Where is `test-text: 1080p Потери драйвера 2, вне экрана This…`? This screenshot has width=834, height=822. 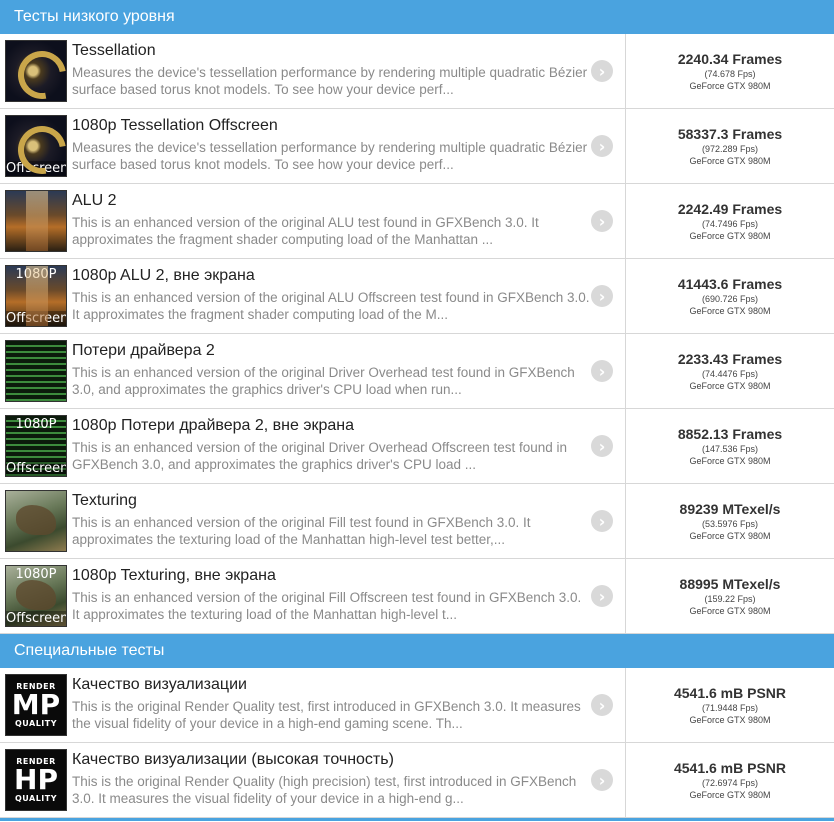
test-text: 1080p Потери драйвера 2, вне экрана This… is located at coordinates (327, 446).